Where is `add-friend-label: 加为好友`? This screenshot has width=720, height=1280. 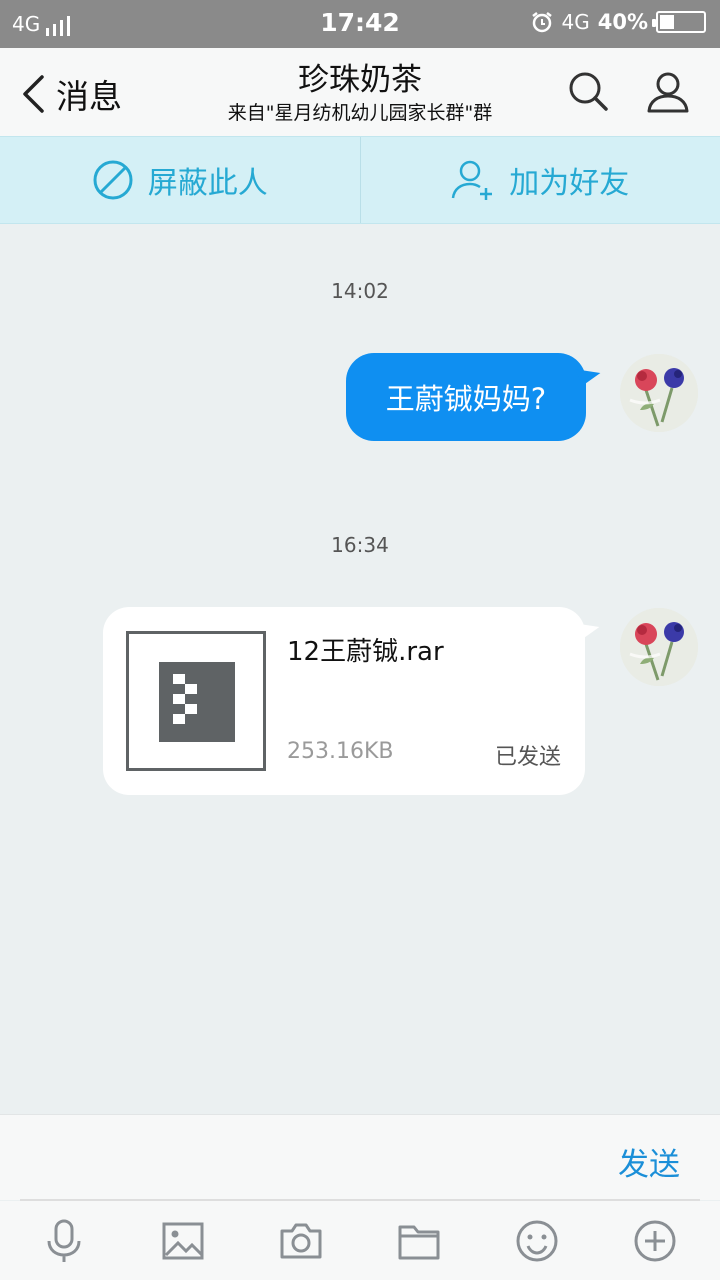 add-friend-label: 加为好友 is located at coordinates (569, 183).